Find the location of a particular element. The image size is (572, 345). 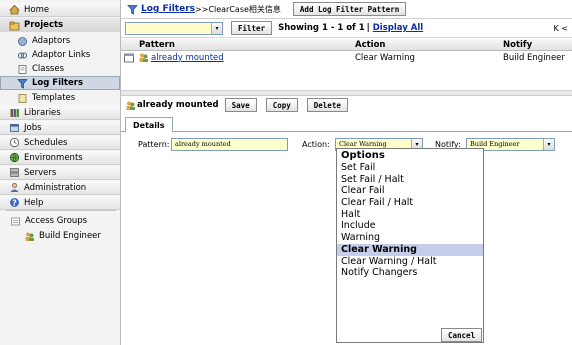

pattern-link: already mounted is located at coordinates (187, 57).